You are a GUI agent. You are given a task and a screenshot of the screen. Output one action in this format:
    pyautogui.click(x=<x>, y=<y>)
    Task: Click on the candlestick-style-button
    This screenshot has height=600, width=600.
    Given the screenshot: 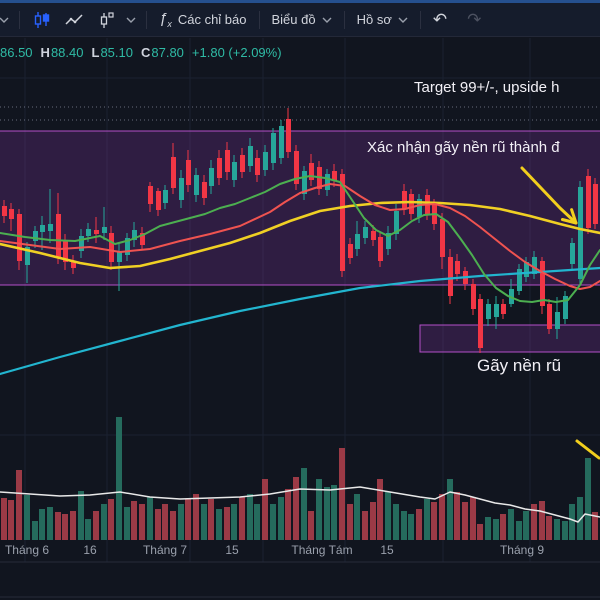 What is the action you would take?
    pyautogui.click(x=42, y=20)
    